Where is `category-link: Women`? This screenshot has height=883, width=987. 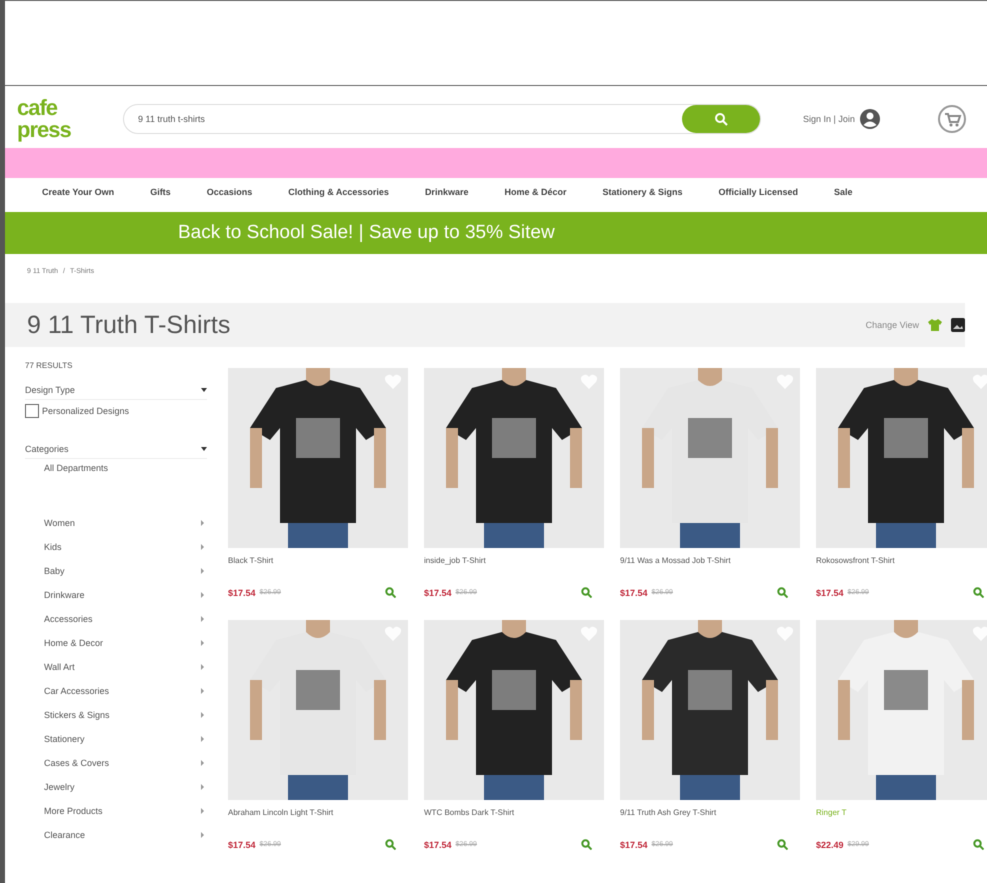 category-link: Women is located at coordinates (116, 523).